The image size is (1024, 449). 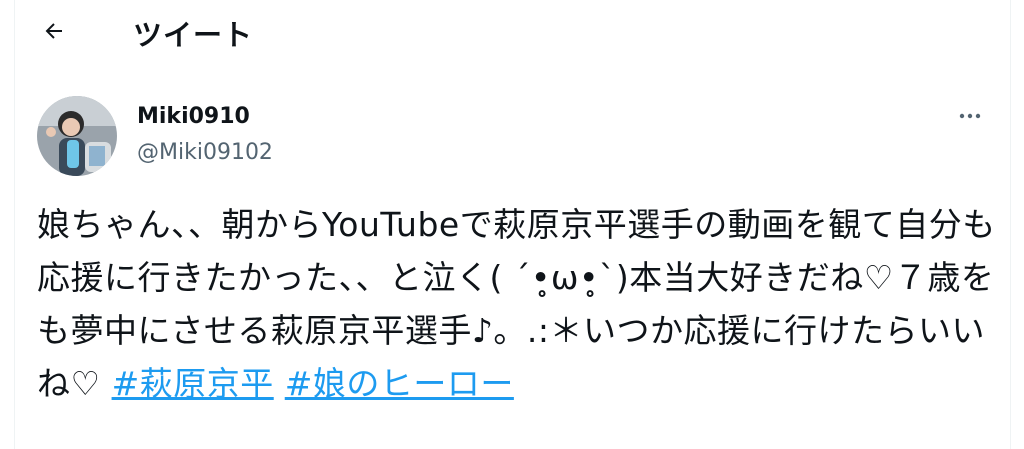 I want to click on avatar, so click(x=77, y=136).